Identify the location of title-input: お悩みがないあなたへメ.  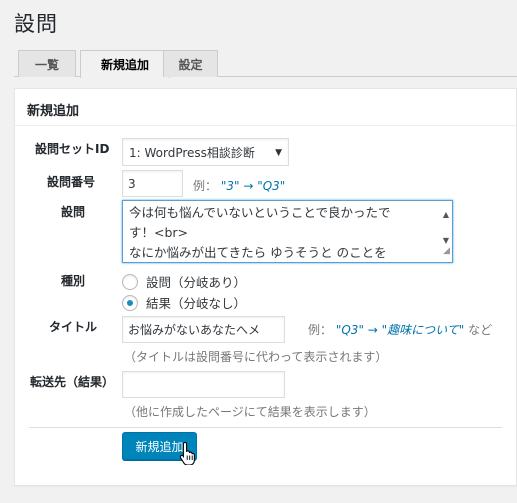
(203, 329).